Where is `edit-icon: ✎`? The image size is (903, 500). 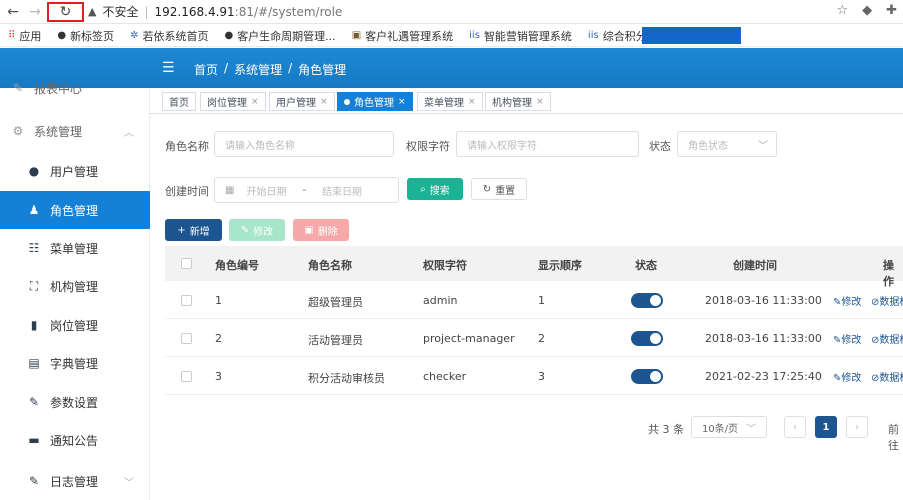 edit-icon: ✎ is located at coordinates (34, 402).